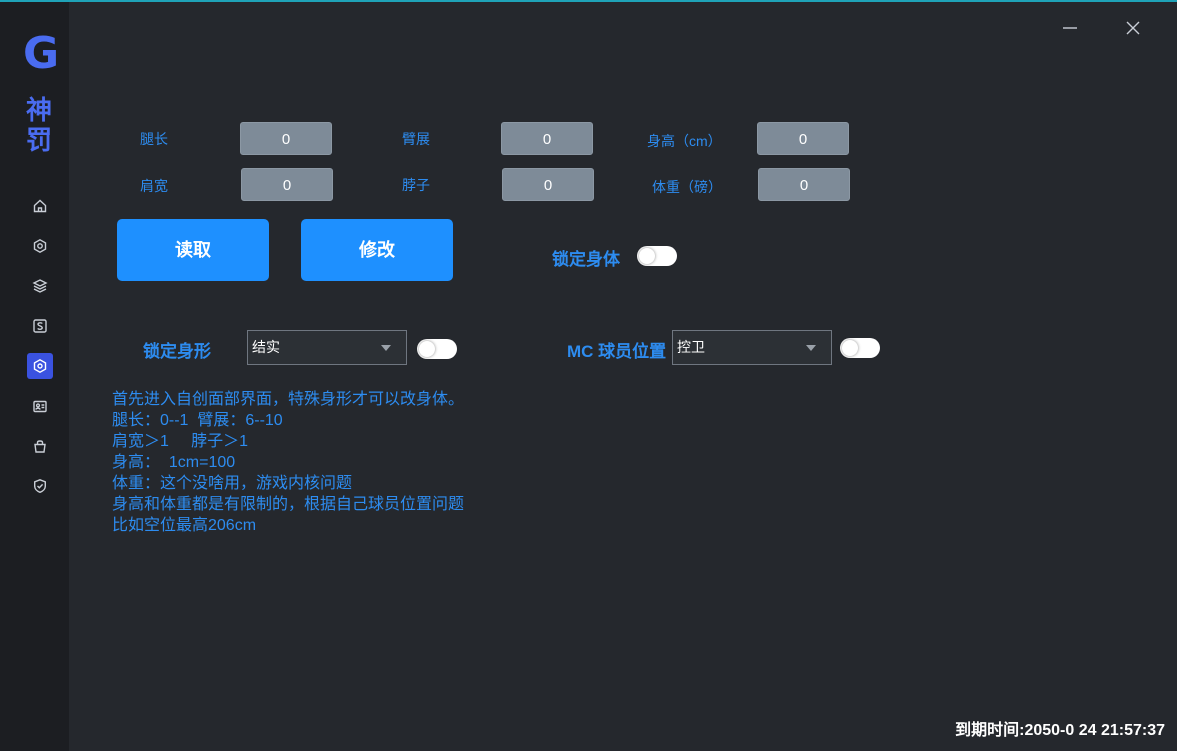  What do you see at coordinates (154, 139) in the screenshot?
I see `leg-length-label: 腿长` at bounding box center [154, 139].